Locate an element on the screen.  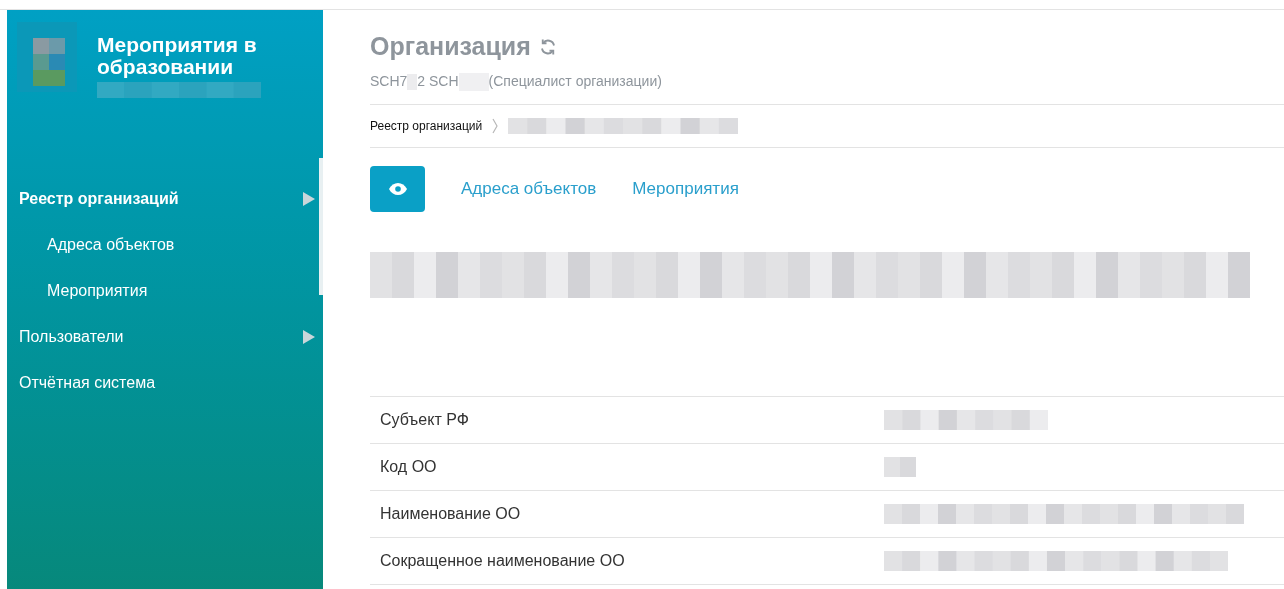
user-name: SCH7 is located at coordinates (389, 81).